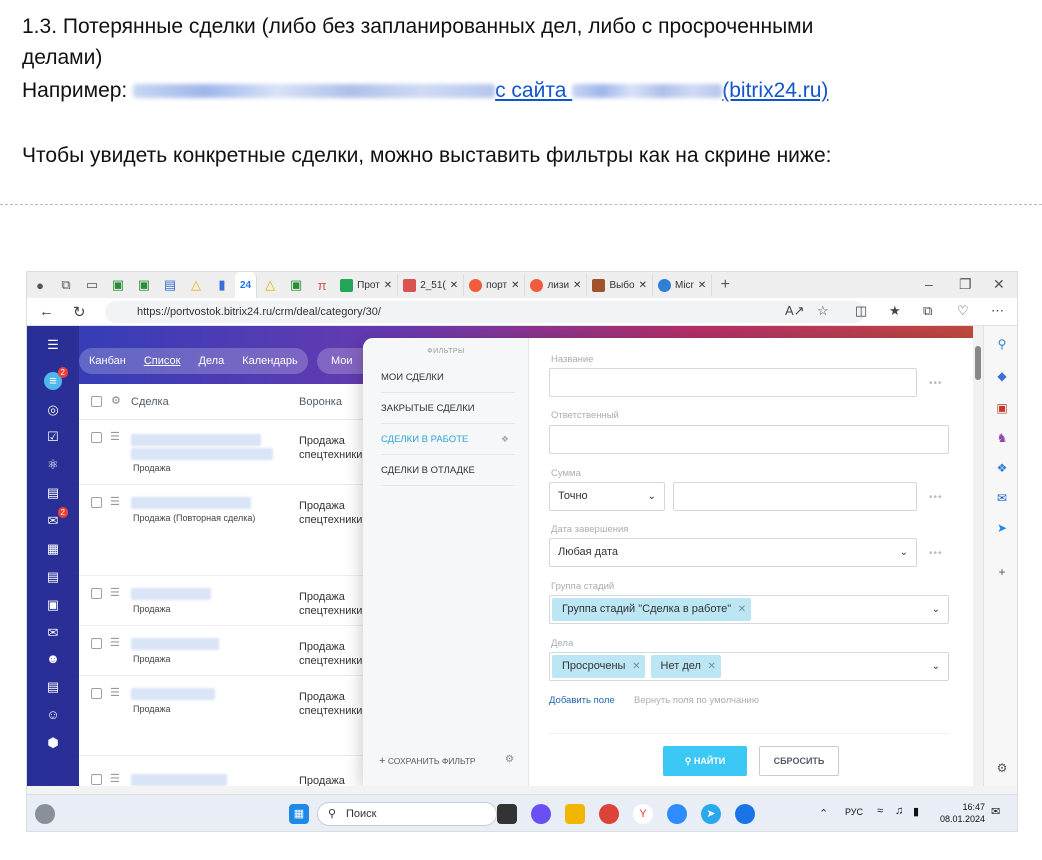 Image resolution: width=1042 pixels, height=860 pixels. What do you see at coordinates (607, 496) in the screenshot?
I see `sum-mode-select: Точно ⌄` at bounding box center [607, 496].